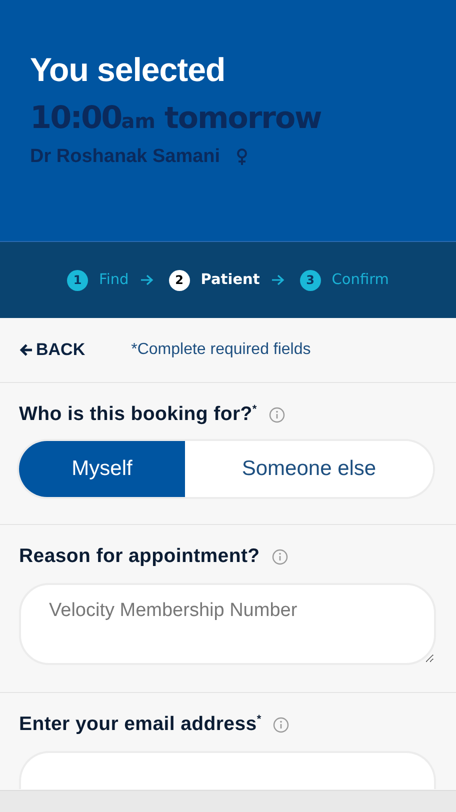  I want to click on doctor-name: Dr Roshanak Samani, so click(125, 157).